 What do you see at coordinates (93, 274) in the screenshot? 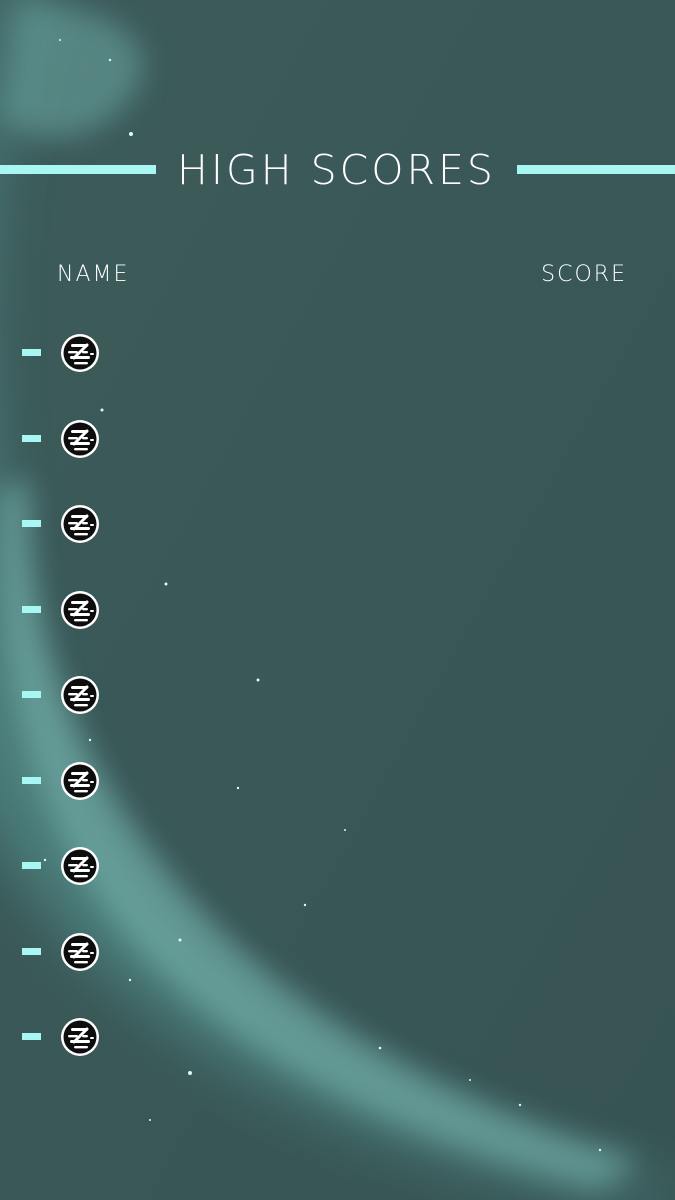
I see `column-header-name: NAME` at bounding box center [93, 274].